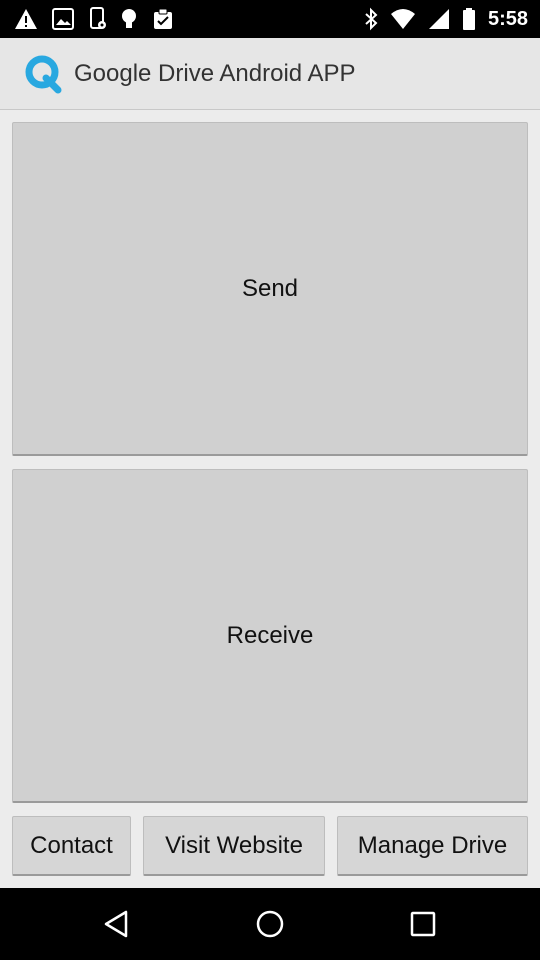 The height and width of the screenshot is (960, 540). I want to click on app-title: Google Drive Android APP, so click(215, 73).